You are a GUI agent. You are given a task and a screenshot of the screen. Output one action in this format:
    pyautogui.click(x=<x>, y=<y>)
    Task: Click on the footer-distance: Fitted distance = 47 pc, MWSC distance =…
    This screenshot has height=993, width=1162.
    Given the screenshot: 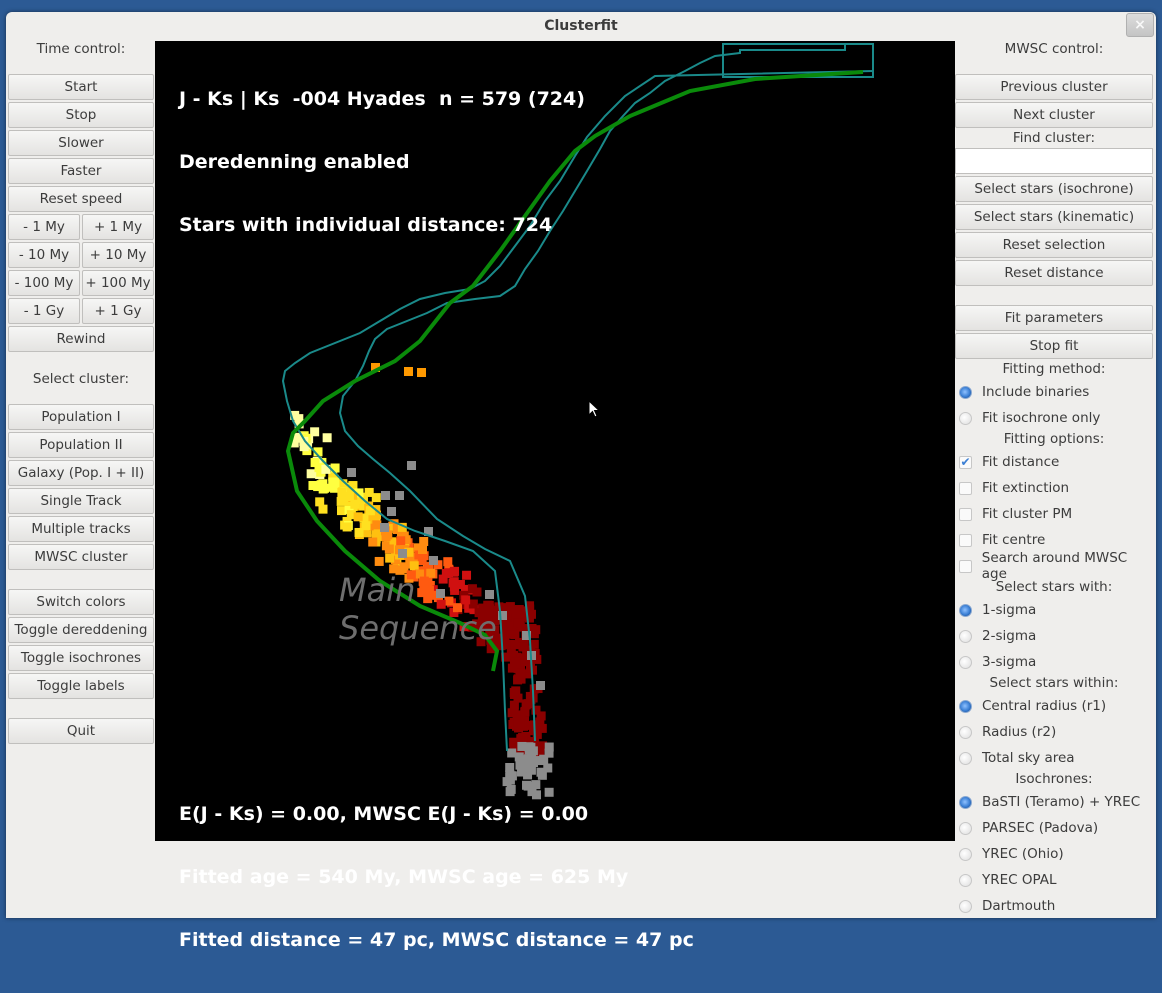 What is the action you would take?
    pyautogui.click(x=436, y=940)
    